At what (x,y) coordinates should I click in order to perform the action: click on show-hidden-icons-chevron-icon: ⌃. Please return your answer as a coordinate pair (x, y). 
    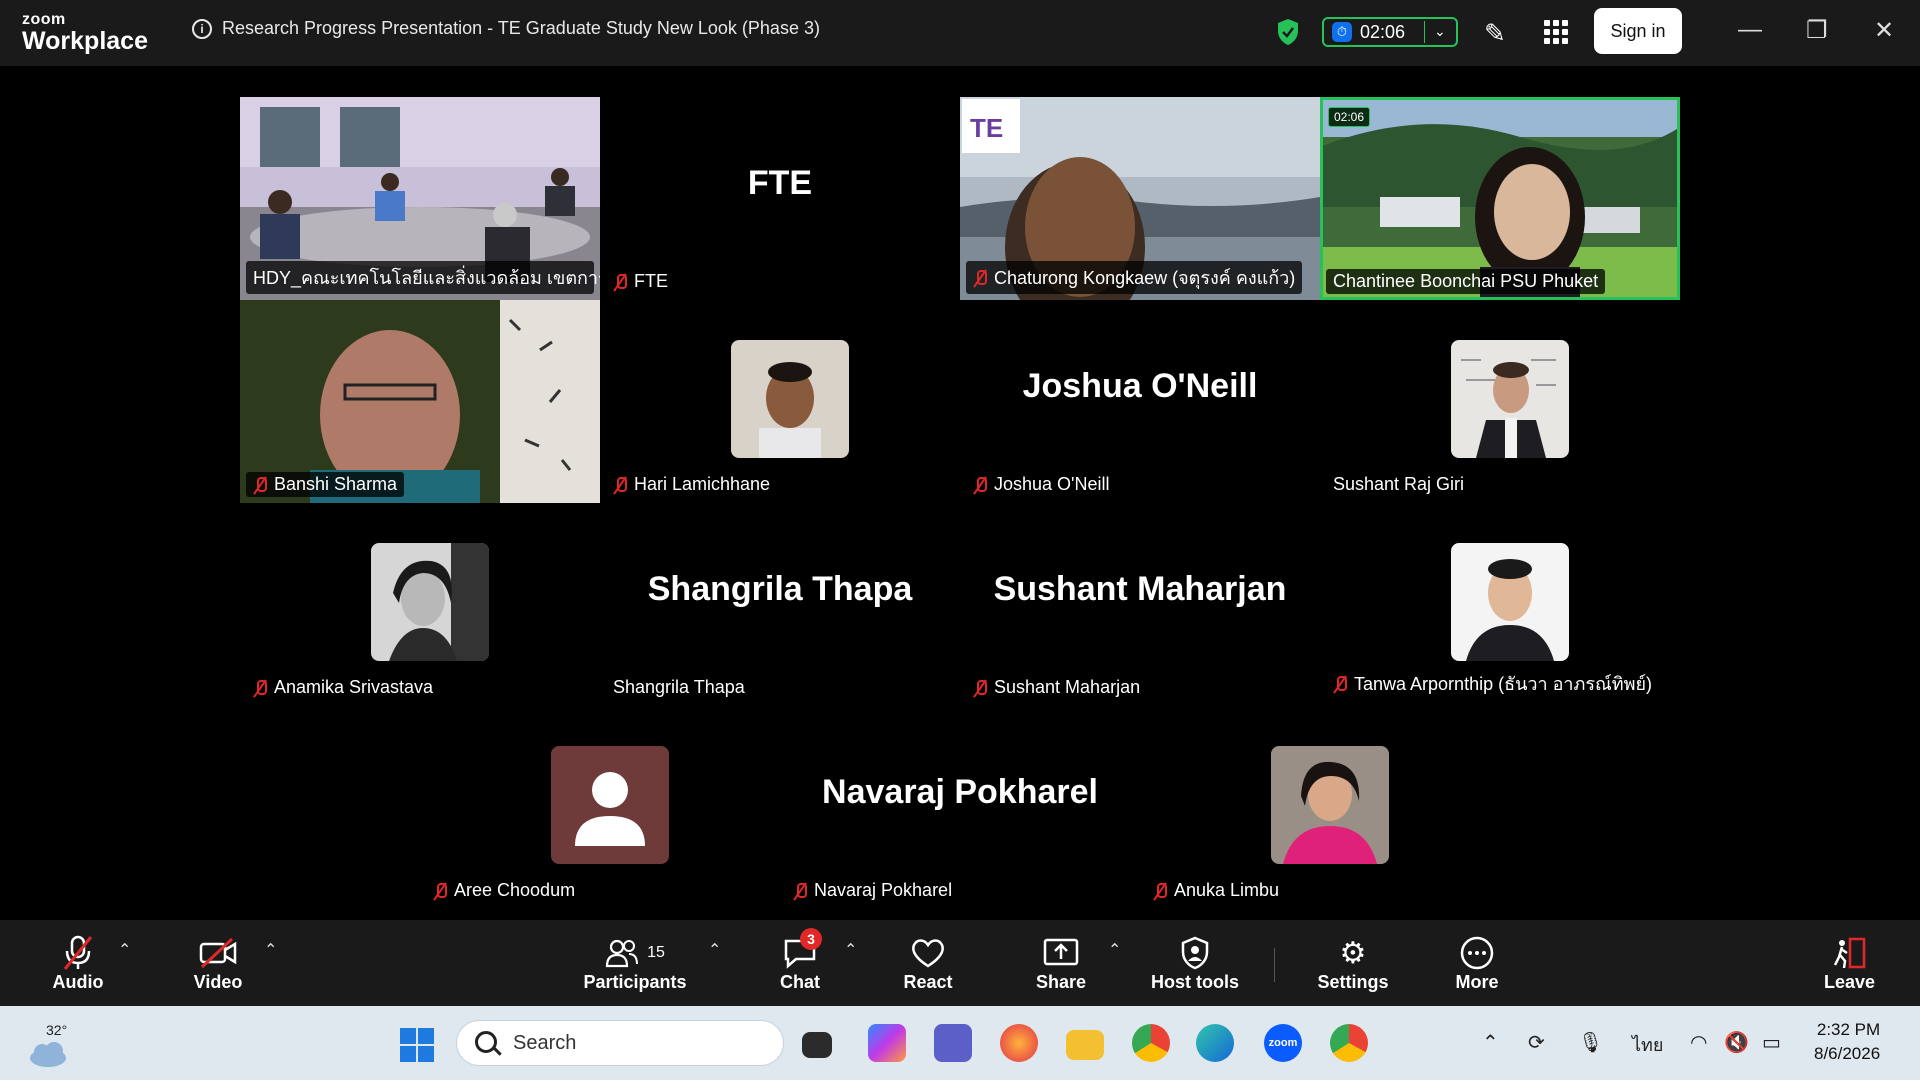
    Looking at the image, I should click on (1490, 1042).